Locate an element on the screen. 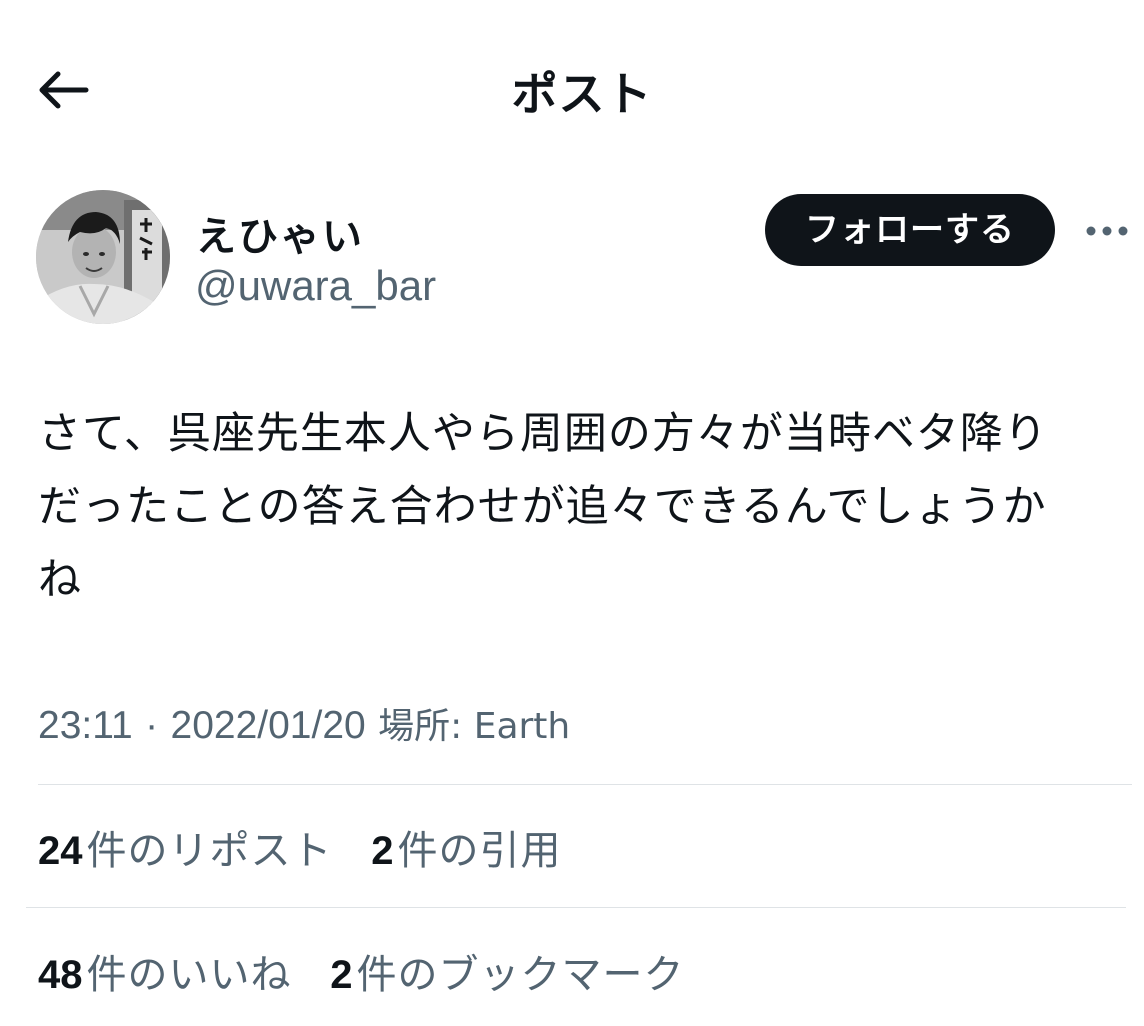 The height and width of the screenshot is (1026, 1144). reposts-stat: 24 件のリポスト is located at coordinates (185, 847).